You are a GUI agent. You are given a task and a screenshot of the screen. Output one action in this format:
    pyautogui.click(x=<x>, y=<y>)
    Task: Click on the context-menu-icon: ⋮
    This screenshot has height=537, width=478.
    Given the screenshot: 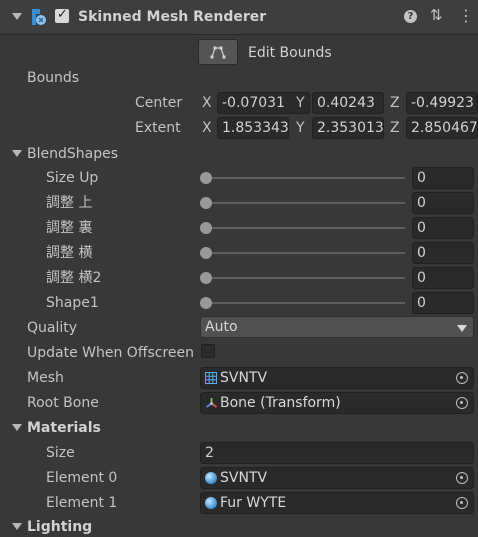 What is the action you would take?
    pyautogui.click(x=466, y=15)
    